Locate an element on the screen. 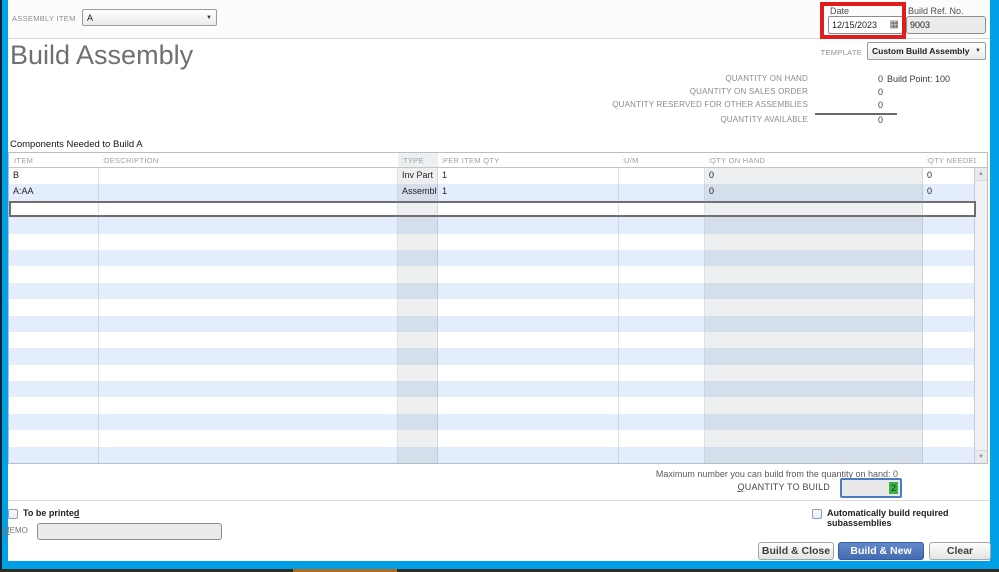 The width and height of the screenshot is (999, 572). quantity-to-build-input: 2 is located at coordinates (871, 488).